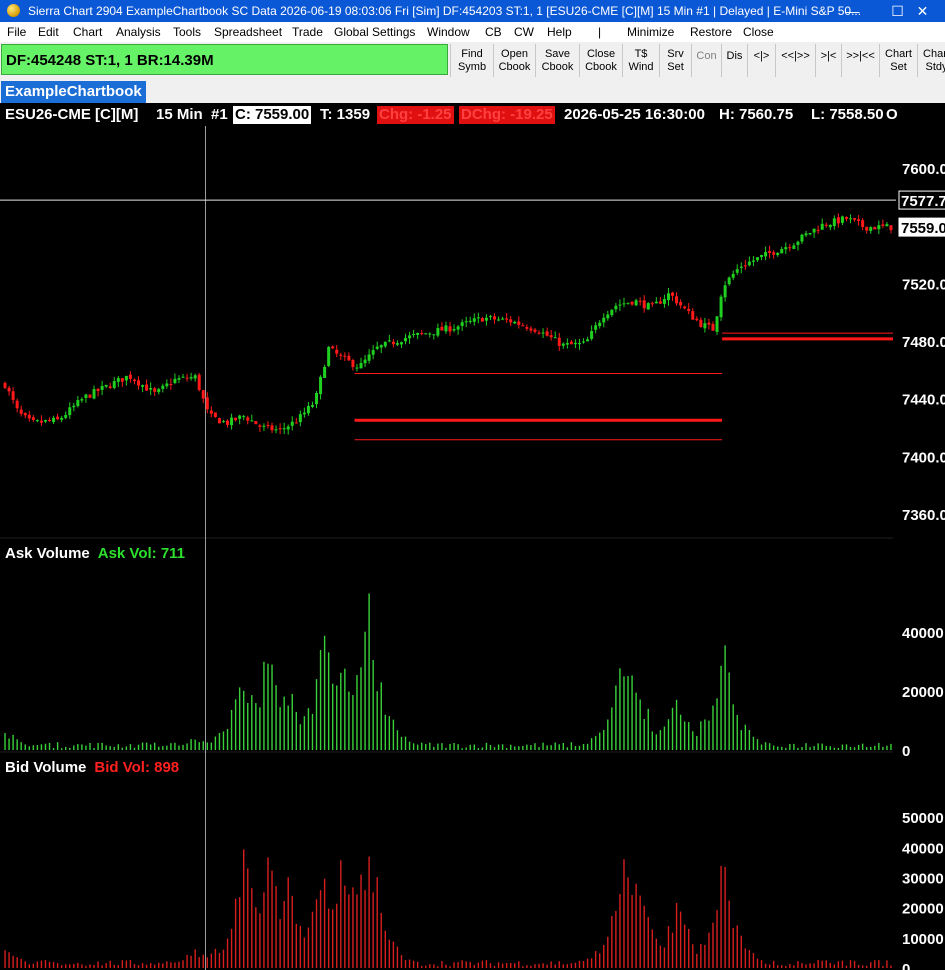 This screenshot has height=970, width=945. What do you see at coordinates (493, 32) in the screenshot?
I see `menu-cb: CB` at bounding box center [493, 32].